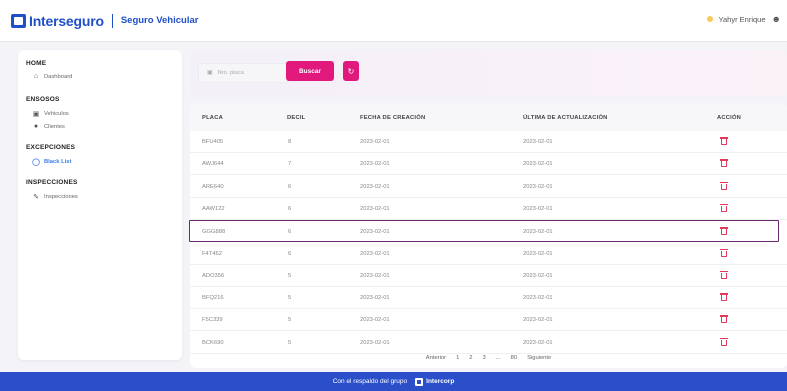  I want to click on cell-placa: BCK690, so click(213, 342).